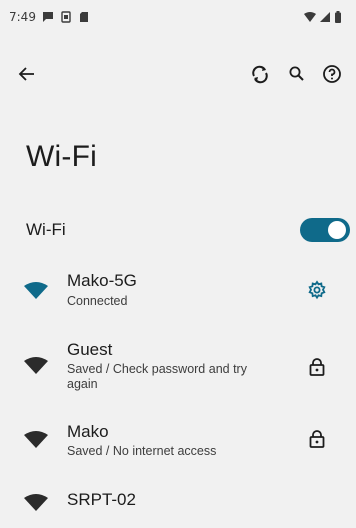 The image size is (356, 528). What do you see at coordinates (84, 17) in the screenshot?
I see `sd-card-icon` at bounding box center [84, 17].